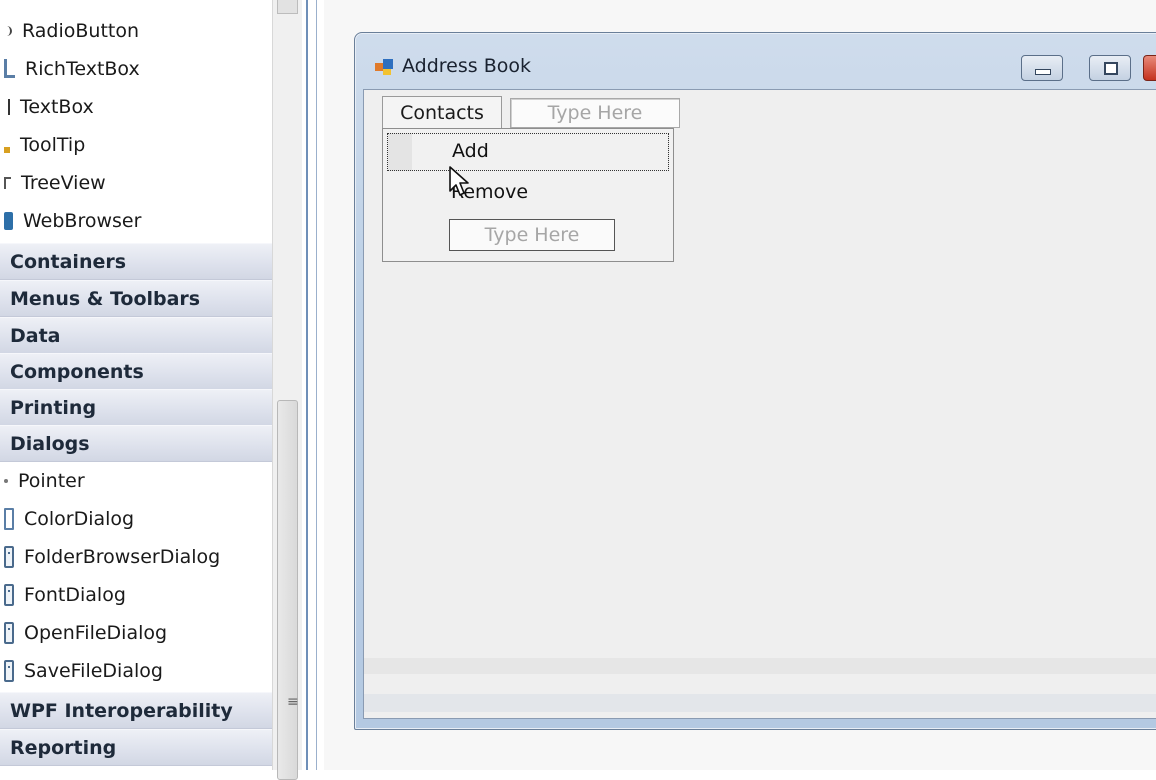  I want to click on radiobutton-icon, so click(8, 30).